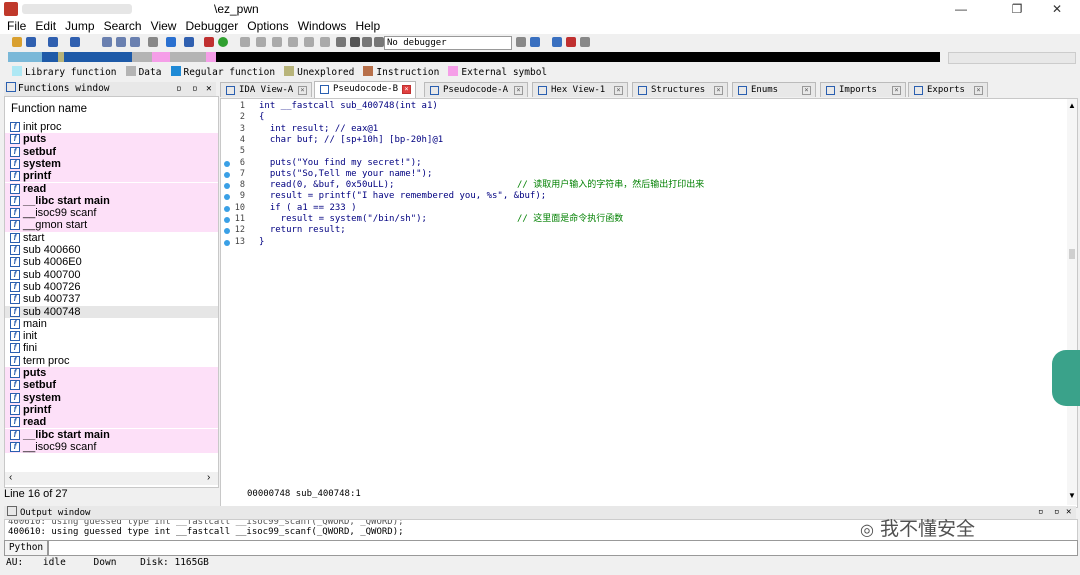  What do you see at coordinates (266, 89) in the screenshot?
I see `tab-ida-view-a: IDA View-A ×` at bounding box center [266, 89].